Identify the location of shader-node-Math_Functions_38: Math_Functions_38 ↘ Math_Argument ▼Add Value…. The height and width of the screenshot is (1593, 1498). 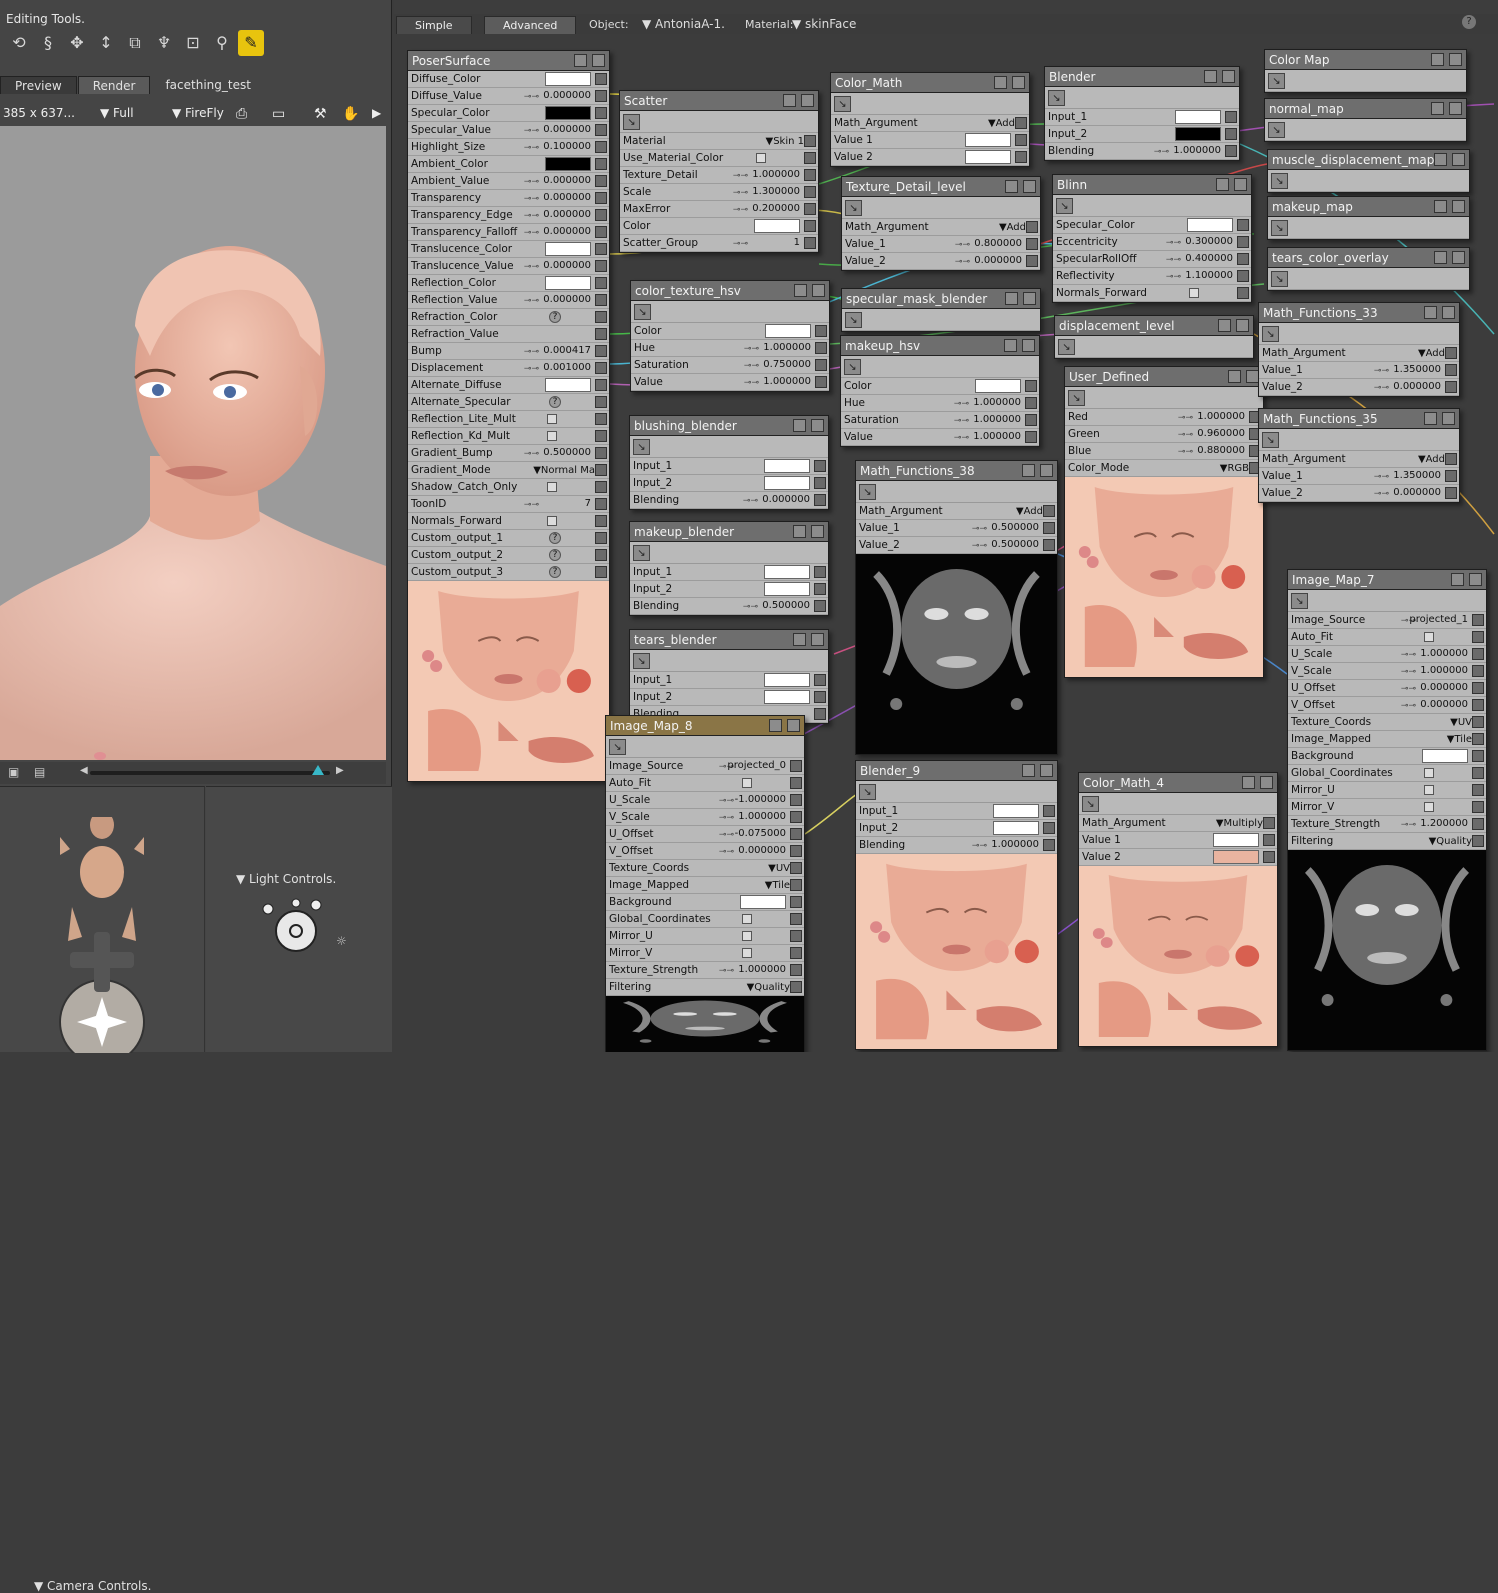
(956, 607).